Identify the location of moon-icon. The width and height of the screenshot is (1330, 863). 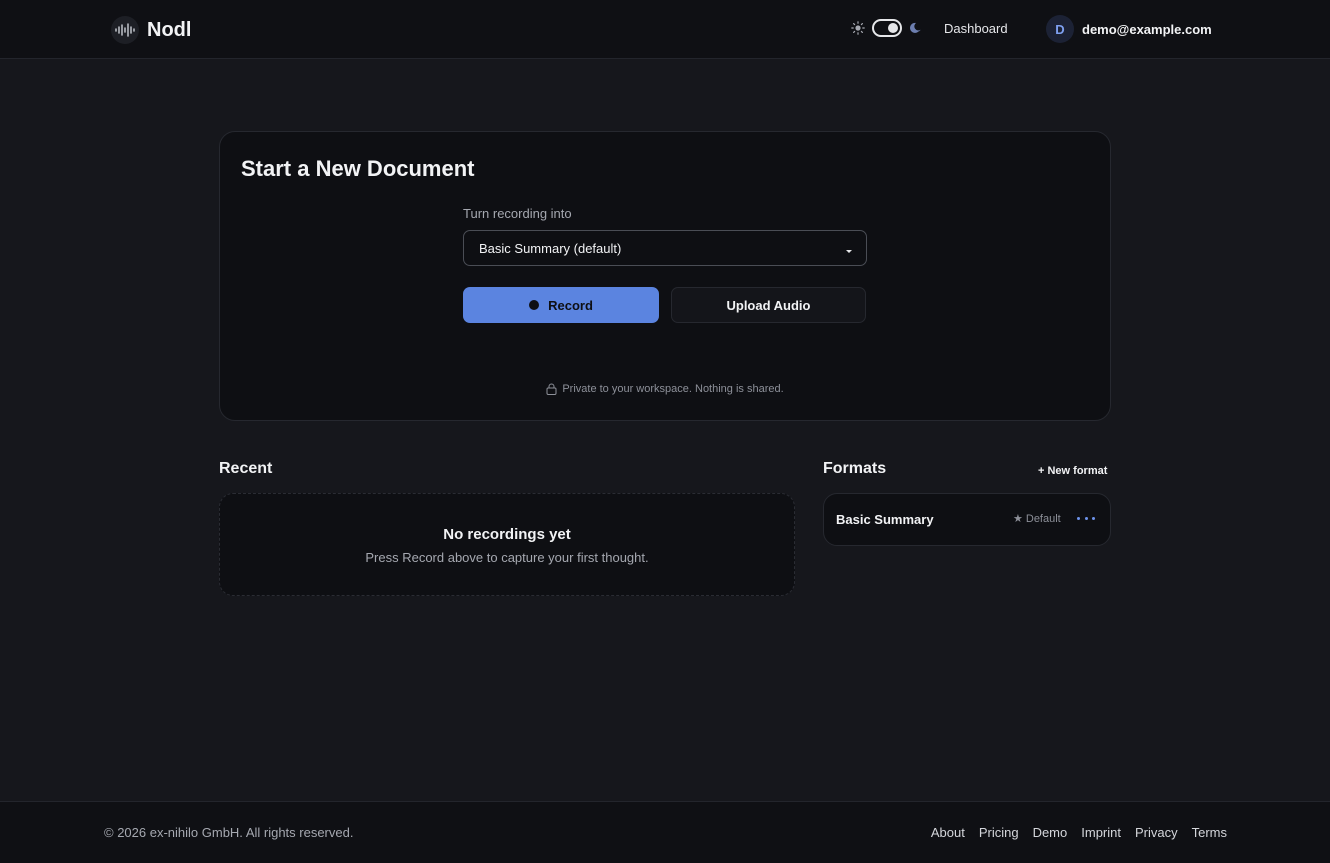
(916, 28).